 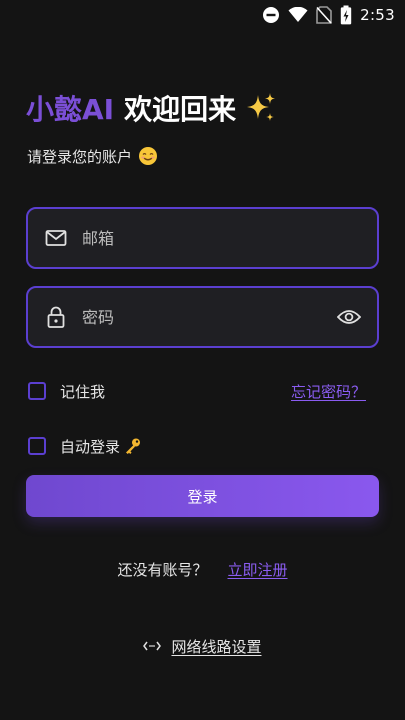 What do you see at coordinates (90, 446) in the screenshot?
I see `auto-login-label: 自动登录` at bounding box center [90, 446].